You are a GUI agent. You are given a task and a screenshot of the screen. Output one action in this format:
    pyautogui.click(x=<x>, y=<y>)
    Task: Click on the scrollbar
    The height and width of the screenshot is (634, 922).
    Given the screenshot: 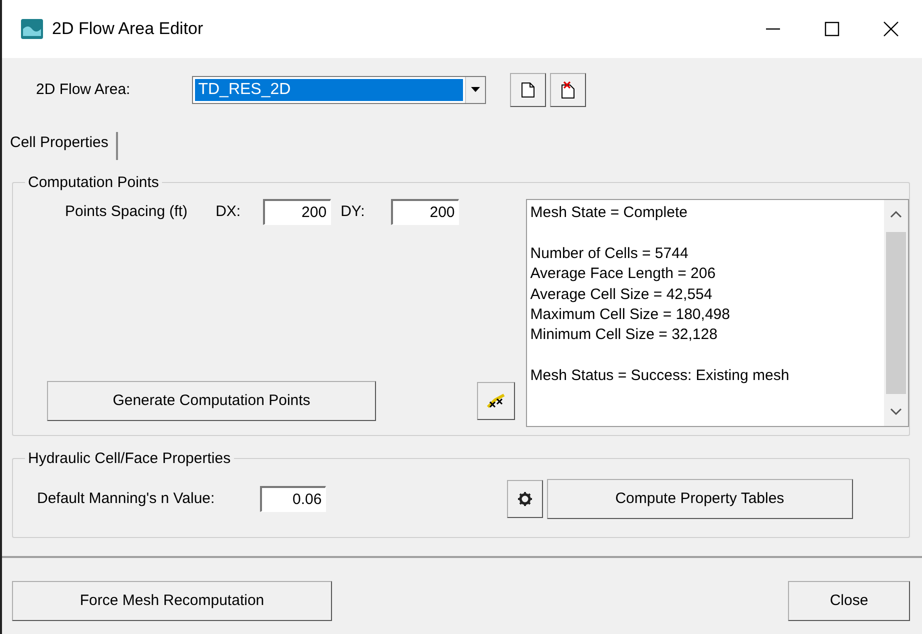 What is the action you would take?
    pyautogui.click(x=896, y=313)
    